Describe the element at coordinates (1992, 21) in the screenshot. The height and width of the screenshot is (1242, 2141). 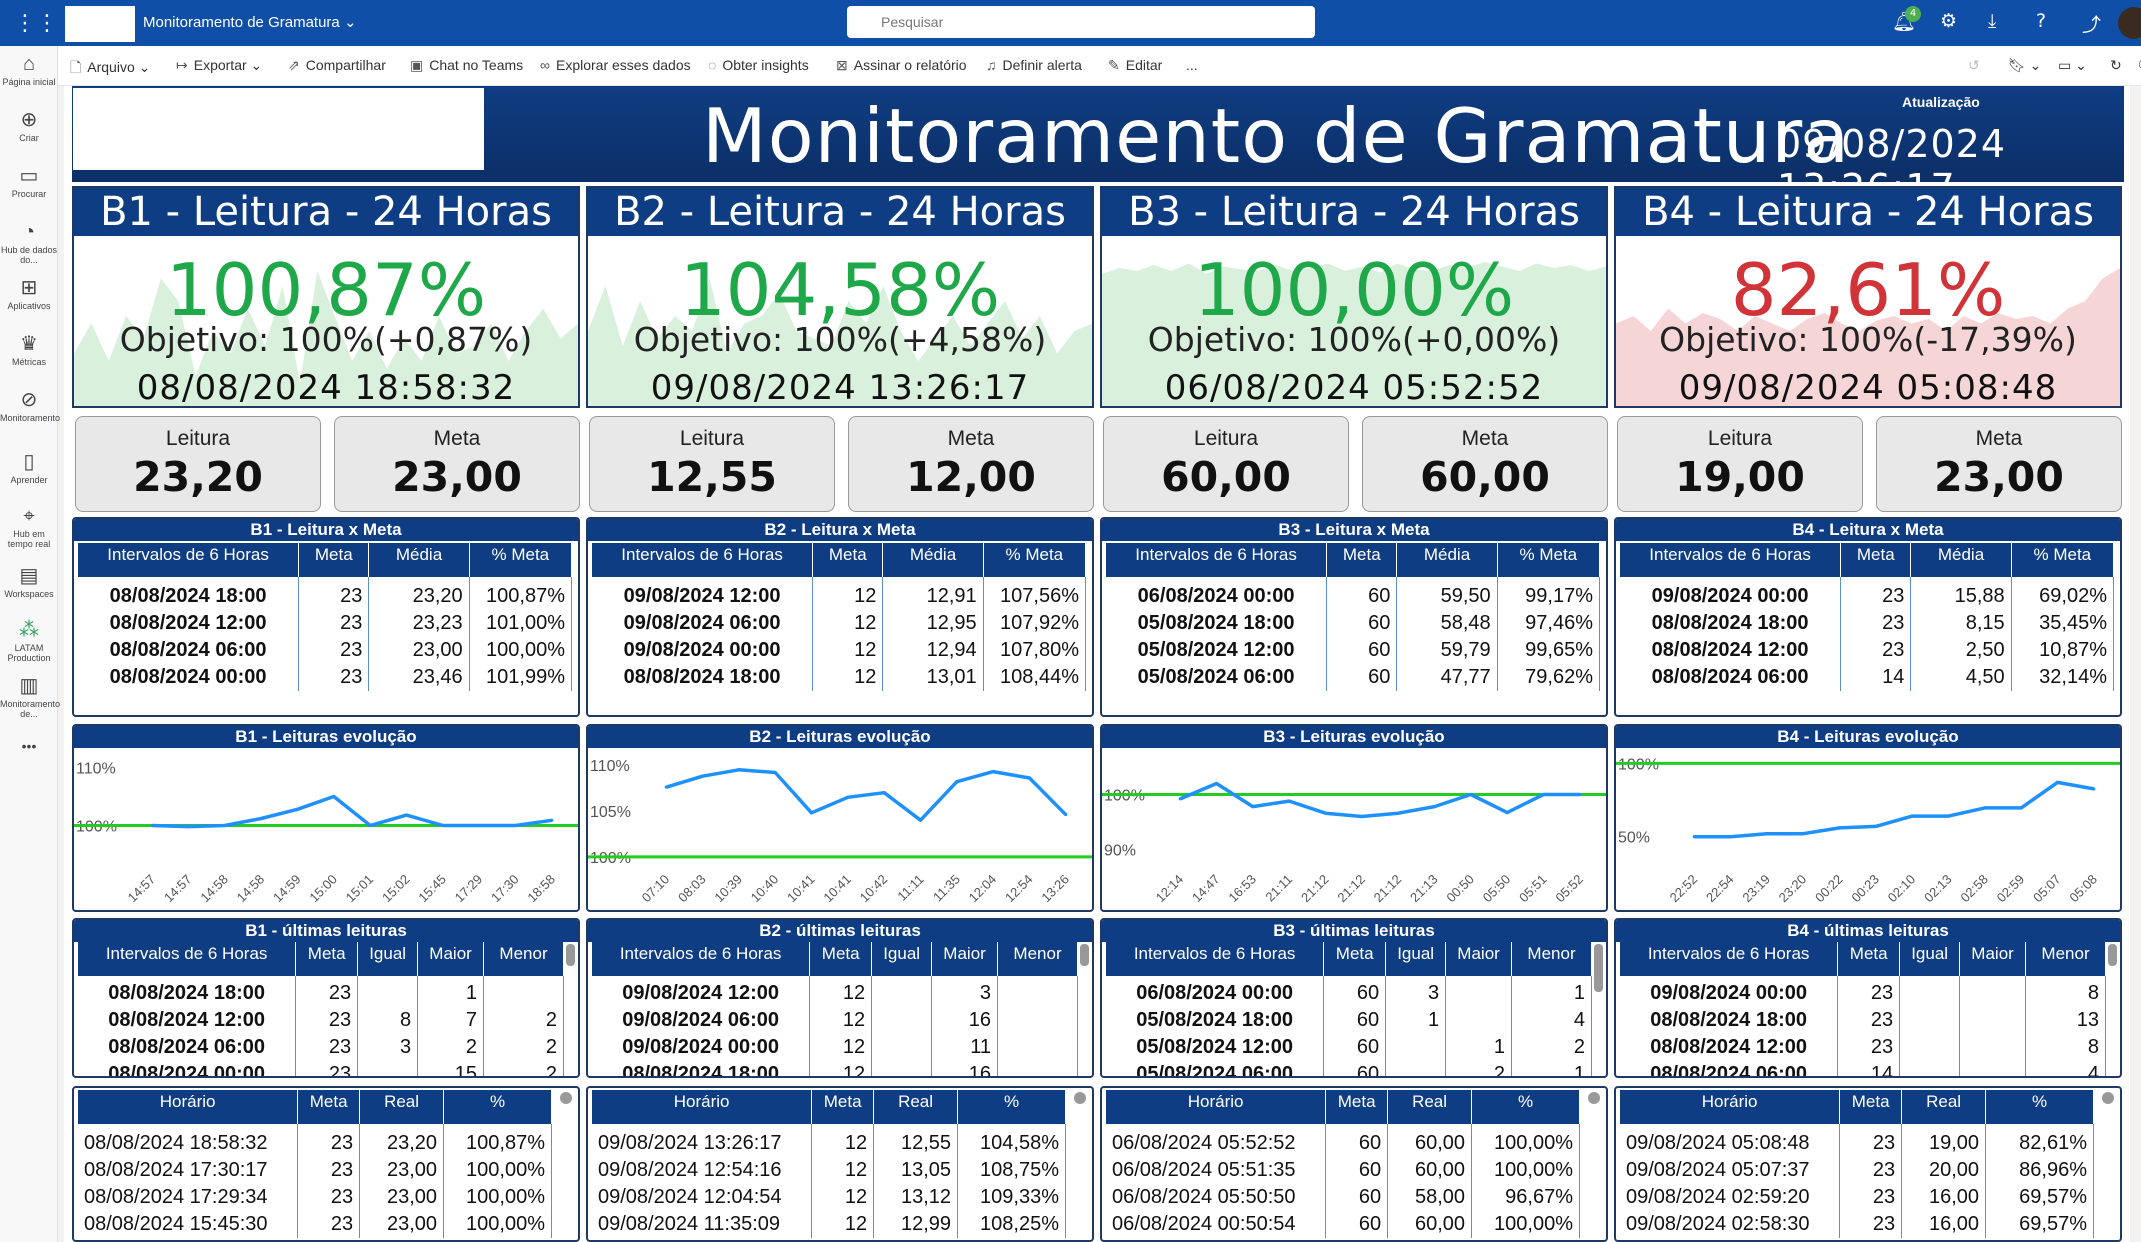
I see `download-icon: ⤓` at that location.